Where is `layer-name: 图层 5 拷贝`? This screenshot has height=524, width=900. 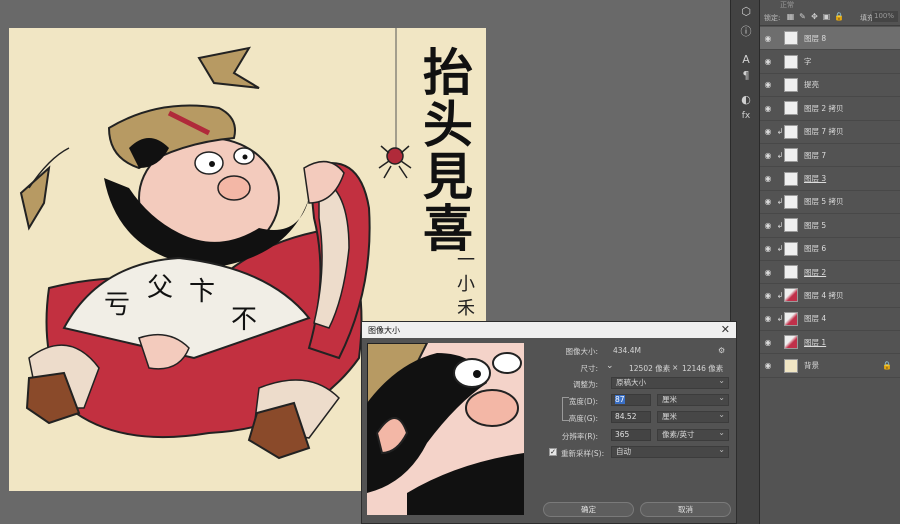 layer-name: 图层 5 拷贝 is located at coordinates (824, 201).